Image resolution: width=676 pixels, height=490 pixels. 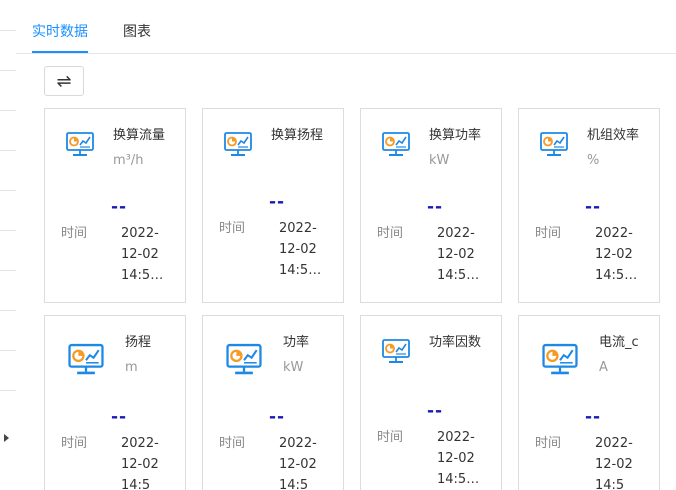 I want to click on swap-arrows-icon: ⇌, so click(x=64, y=81).